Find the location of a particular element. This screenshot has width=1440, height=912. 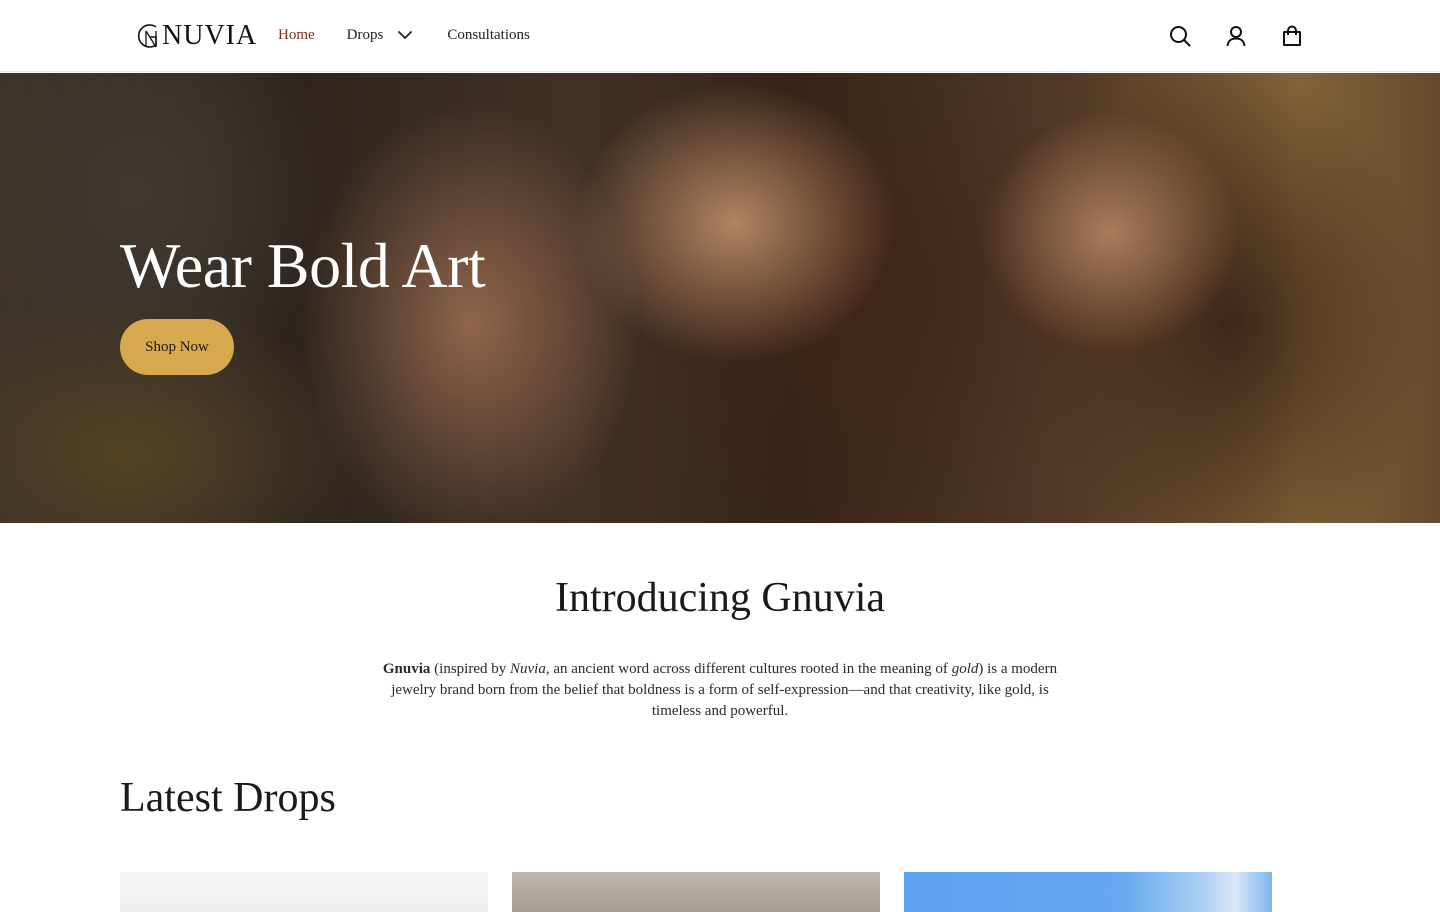

brand-logo: NUVIA is located at coordinates (196, 36).